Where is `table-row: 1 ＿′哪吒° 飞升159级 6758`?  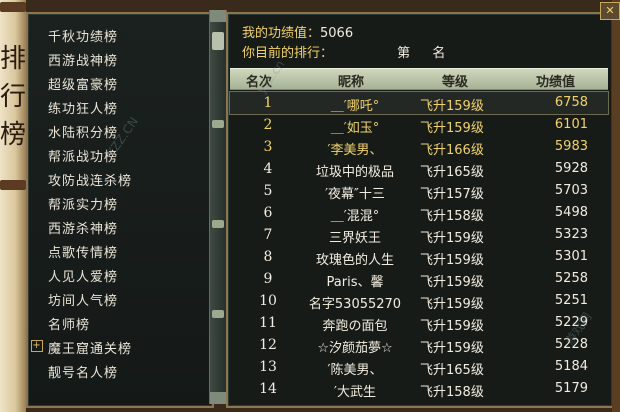
table-row: 1 ＿′哪吒° 飞升159级 6758 is located at coordinates (419, 103).